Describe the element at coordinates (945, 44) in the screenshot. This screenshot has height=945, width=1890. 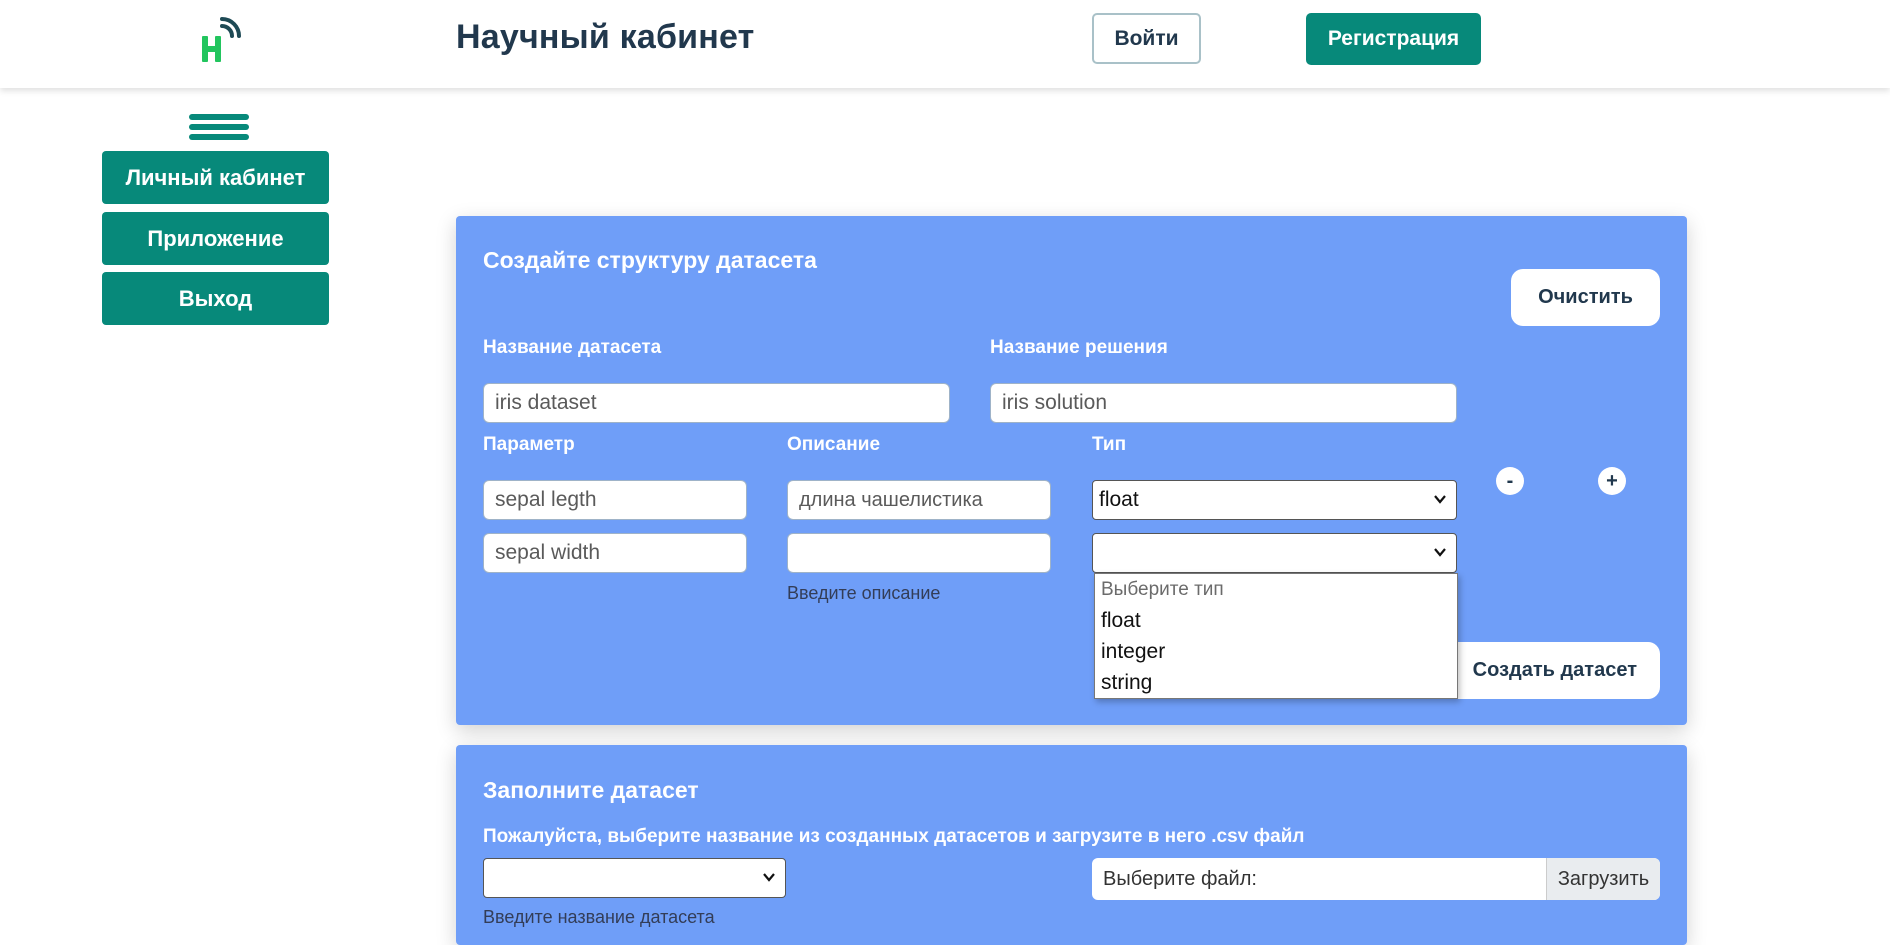
I see `top-header: Научный кабинет Войти Регистрация` at that location.